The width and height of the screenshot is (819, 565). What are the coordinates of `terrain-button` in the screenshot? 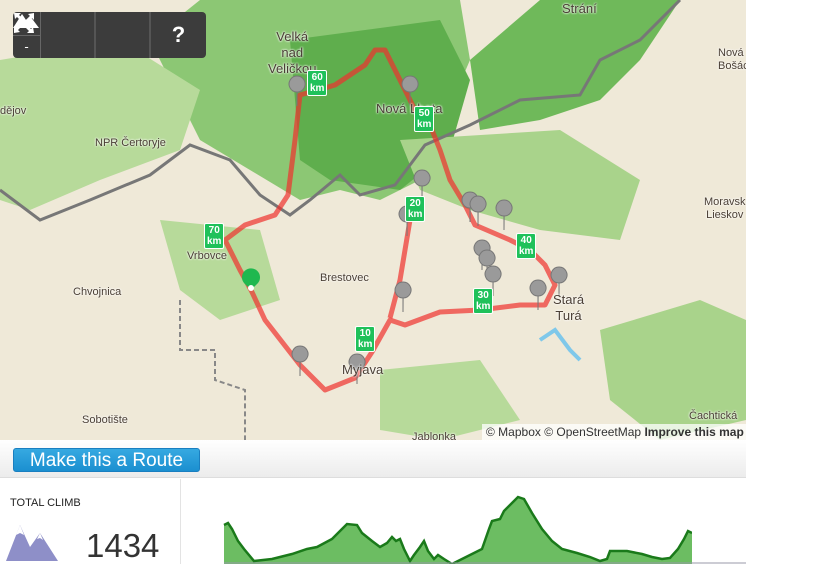 It's located at (82, 35).